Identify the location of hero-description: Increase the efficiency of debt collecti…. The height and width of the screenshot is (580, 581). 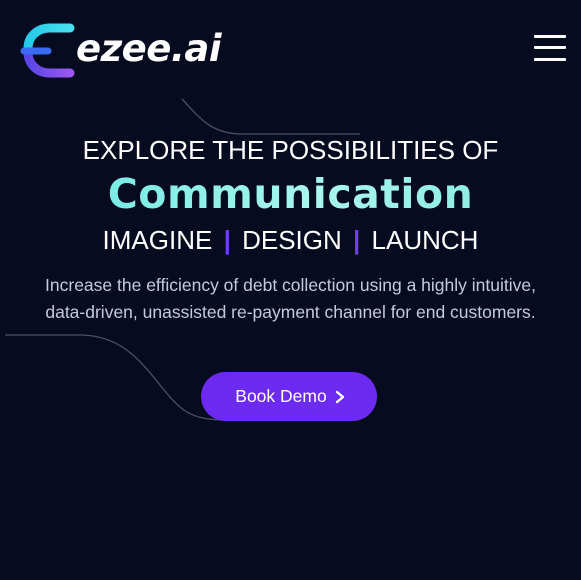
(290, 298).